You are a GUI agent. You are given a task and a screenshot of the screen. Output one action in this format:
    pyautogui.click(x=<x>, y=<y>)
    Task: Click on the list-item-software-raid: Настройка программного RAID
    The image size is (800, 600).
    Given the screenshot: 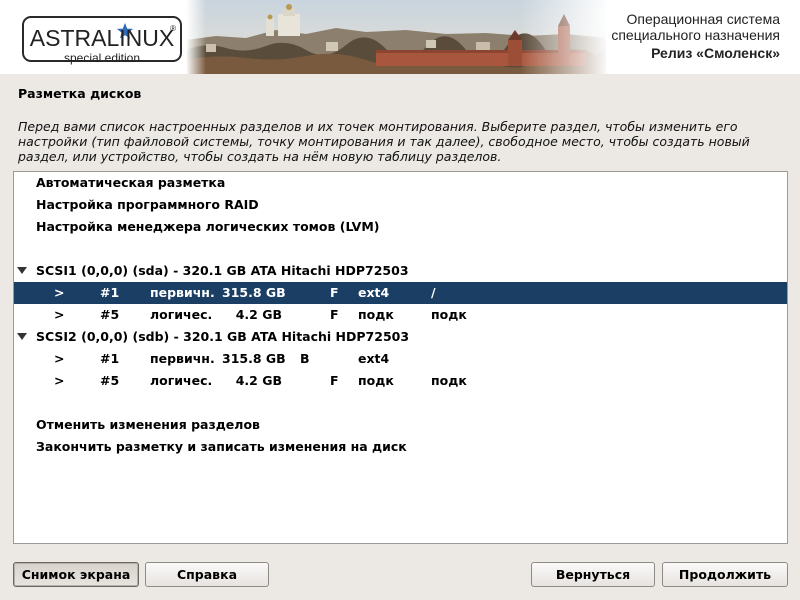 What is the action you would take?
    pyautogui.click(x=400, y=205)
    